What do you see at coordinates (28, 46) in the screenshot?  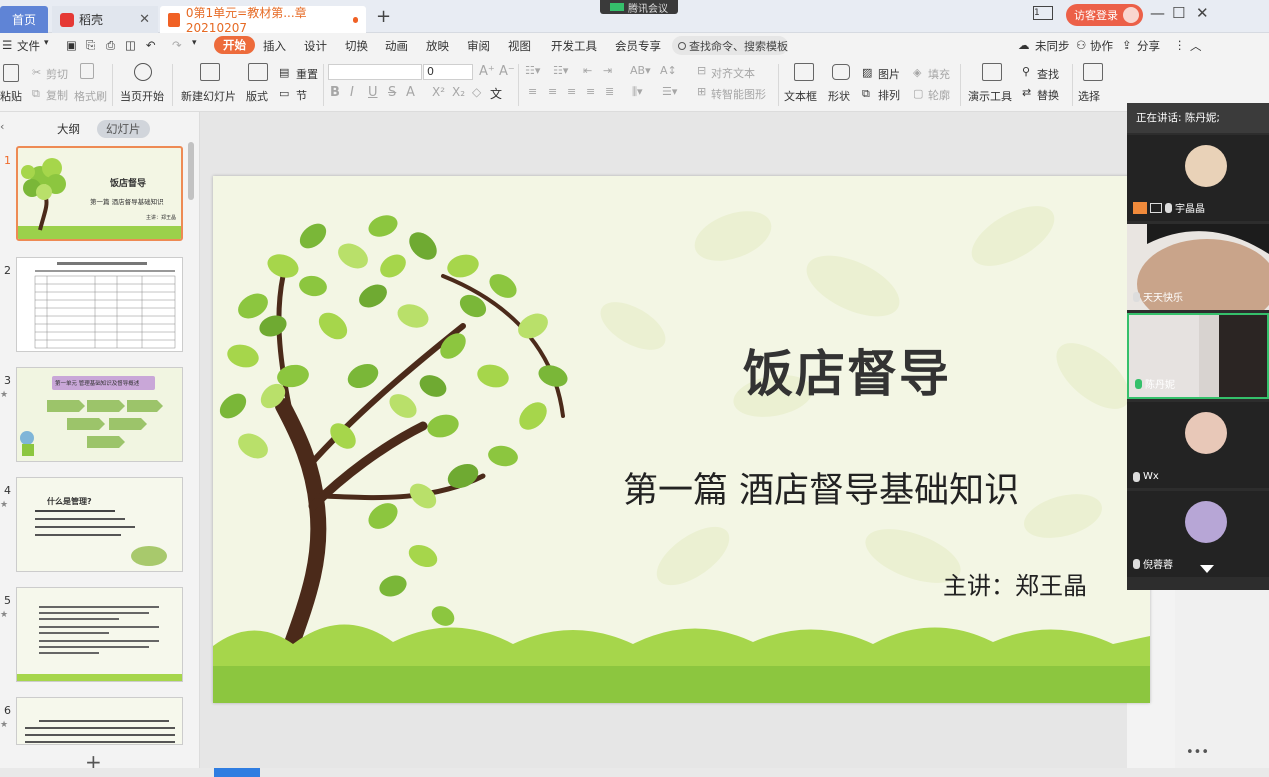 I see `menu-file: 文件` at bounding box center [28, 46].